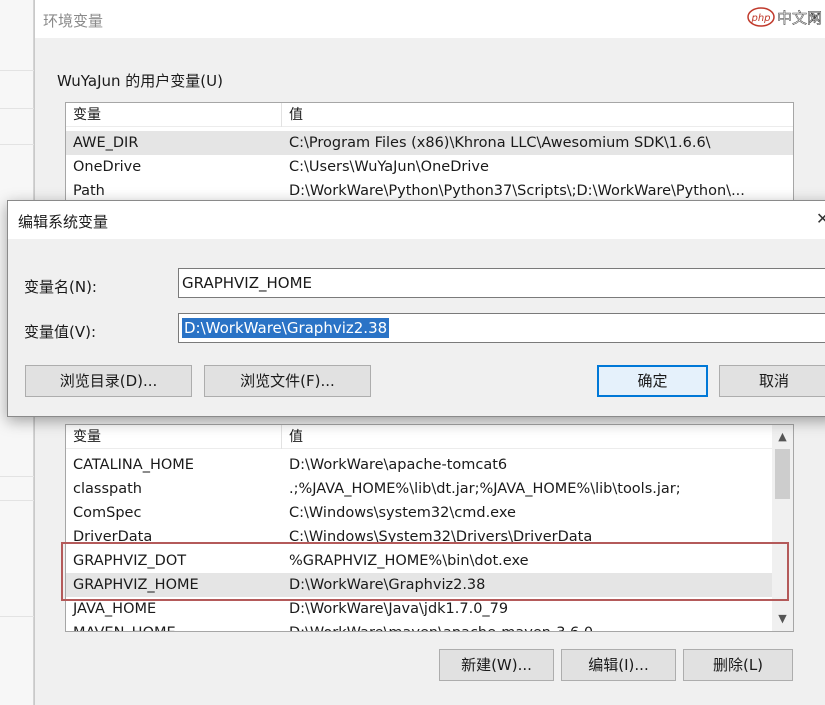 This screenshot has height=705, width=825. Describe the element at coordinates (430, 19) in the screenshot. I see `env-titlebar: 环境变量 ✕` at that location.